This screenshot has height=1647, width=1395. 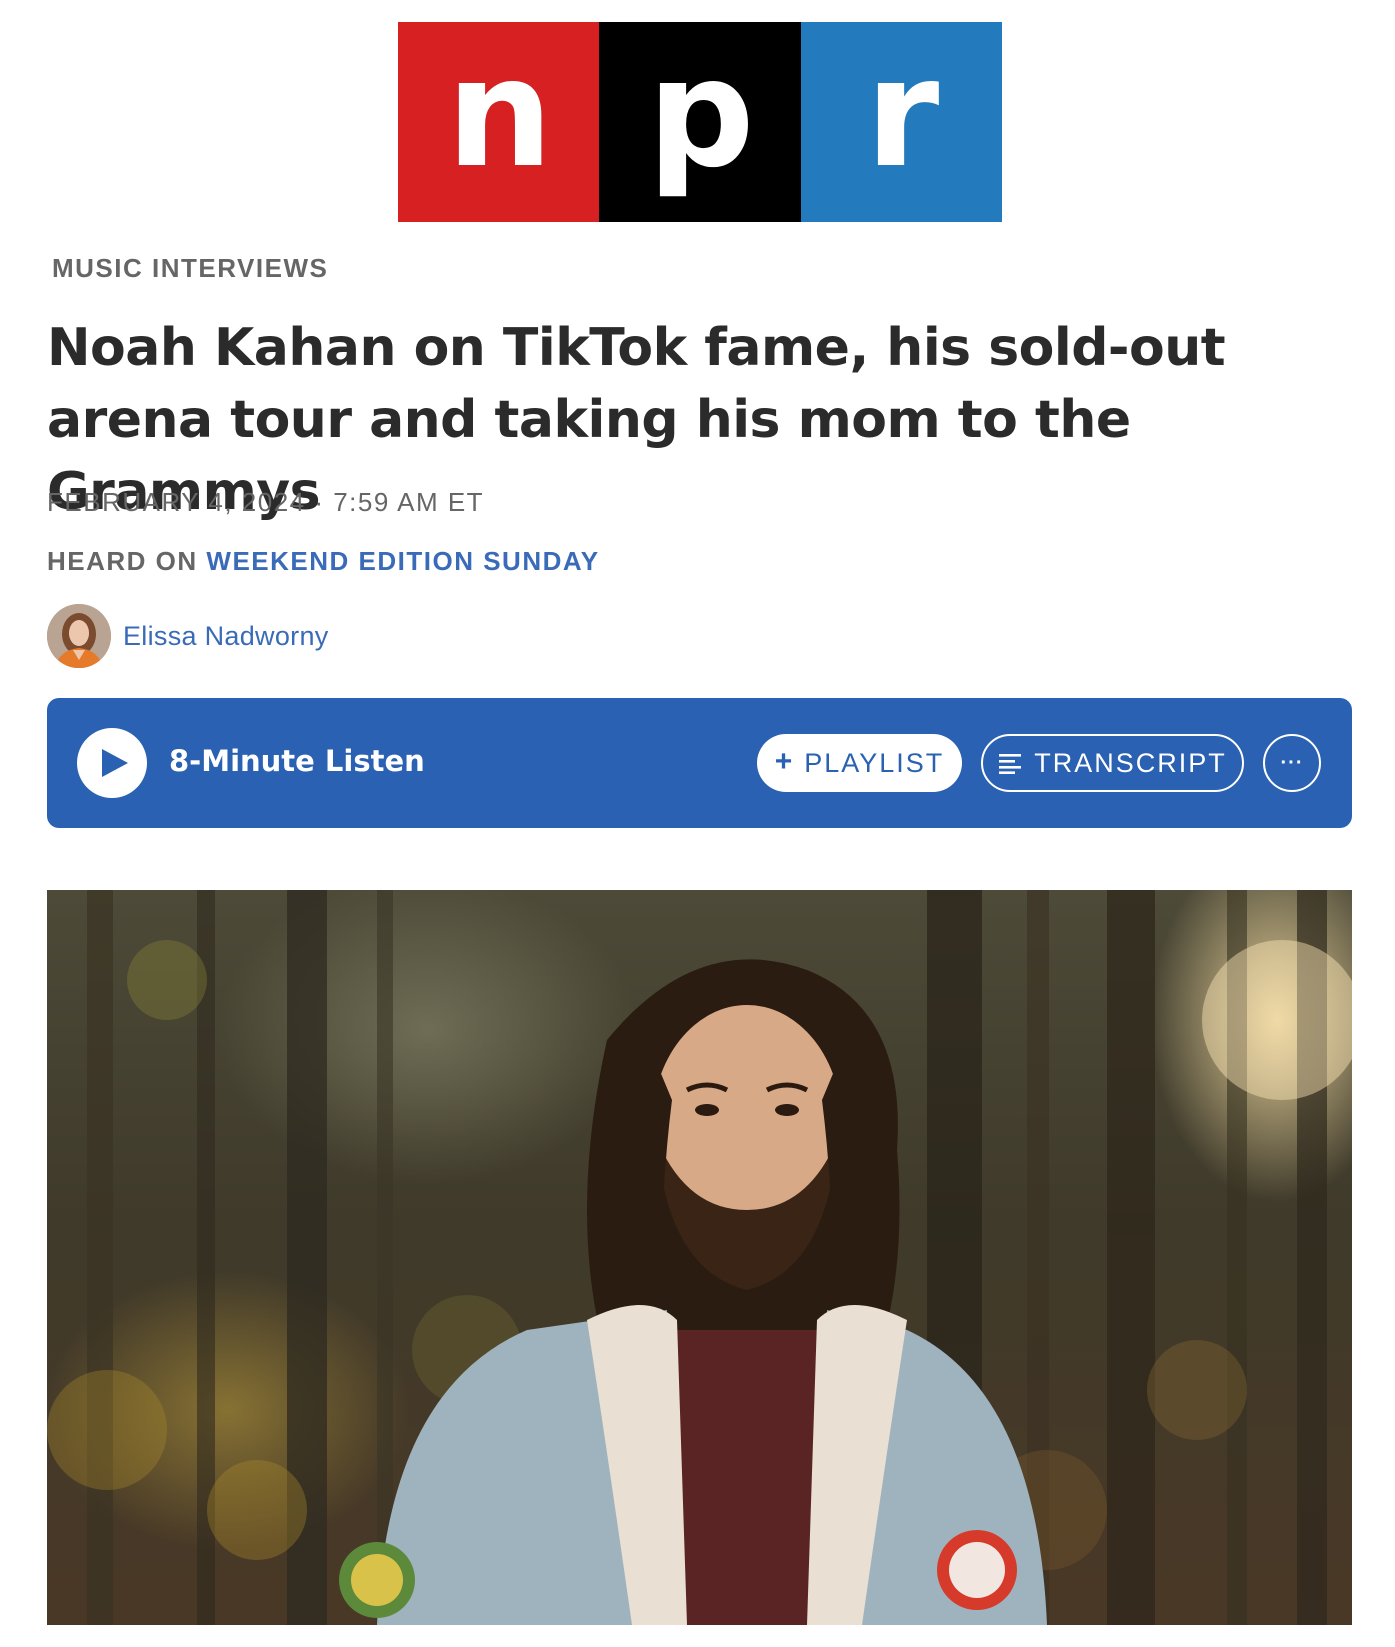 I want to click on play-button, so click(x=112, y=763).